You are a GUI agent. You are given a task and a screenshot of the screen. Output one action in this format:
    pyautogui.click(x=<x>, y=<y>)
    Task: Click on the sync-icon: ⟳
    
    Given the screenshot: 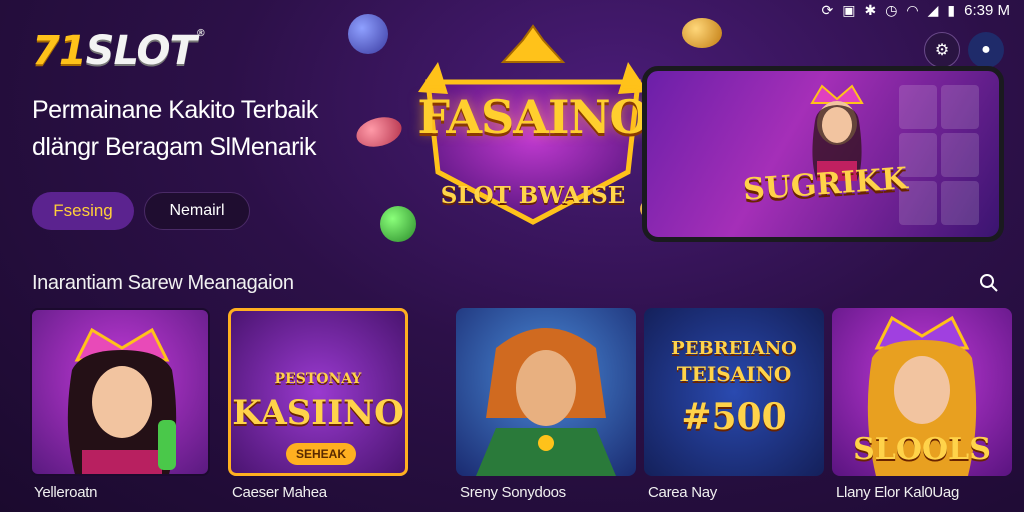 What is the action you would take?
    pyautogui.click(x=827, y=9)
    